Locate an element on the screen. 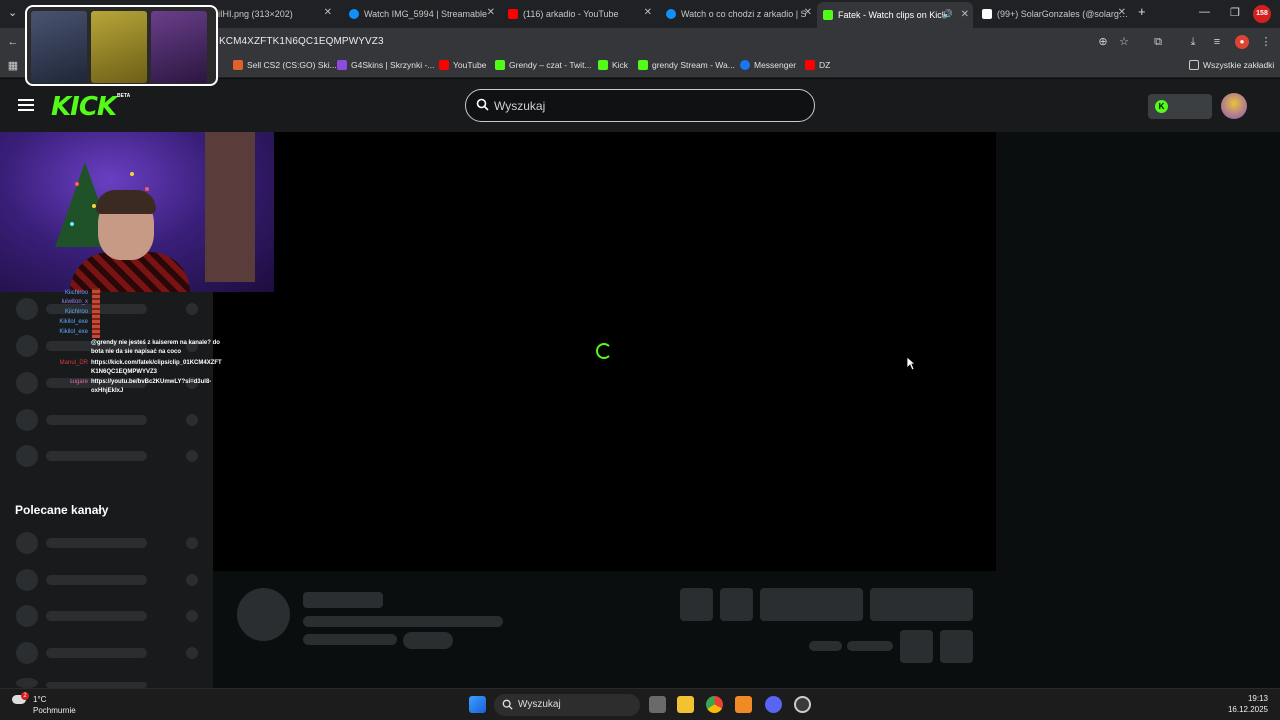 This screenshot has height=720, width=1280. kick-logo: KICK is located at coordinates (84, 107).